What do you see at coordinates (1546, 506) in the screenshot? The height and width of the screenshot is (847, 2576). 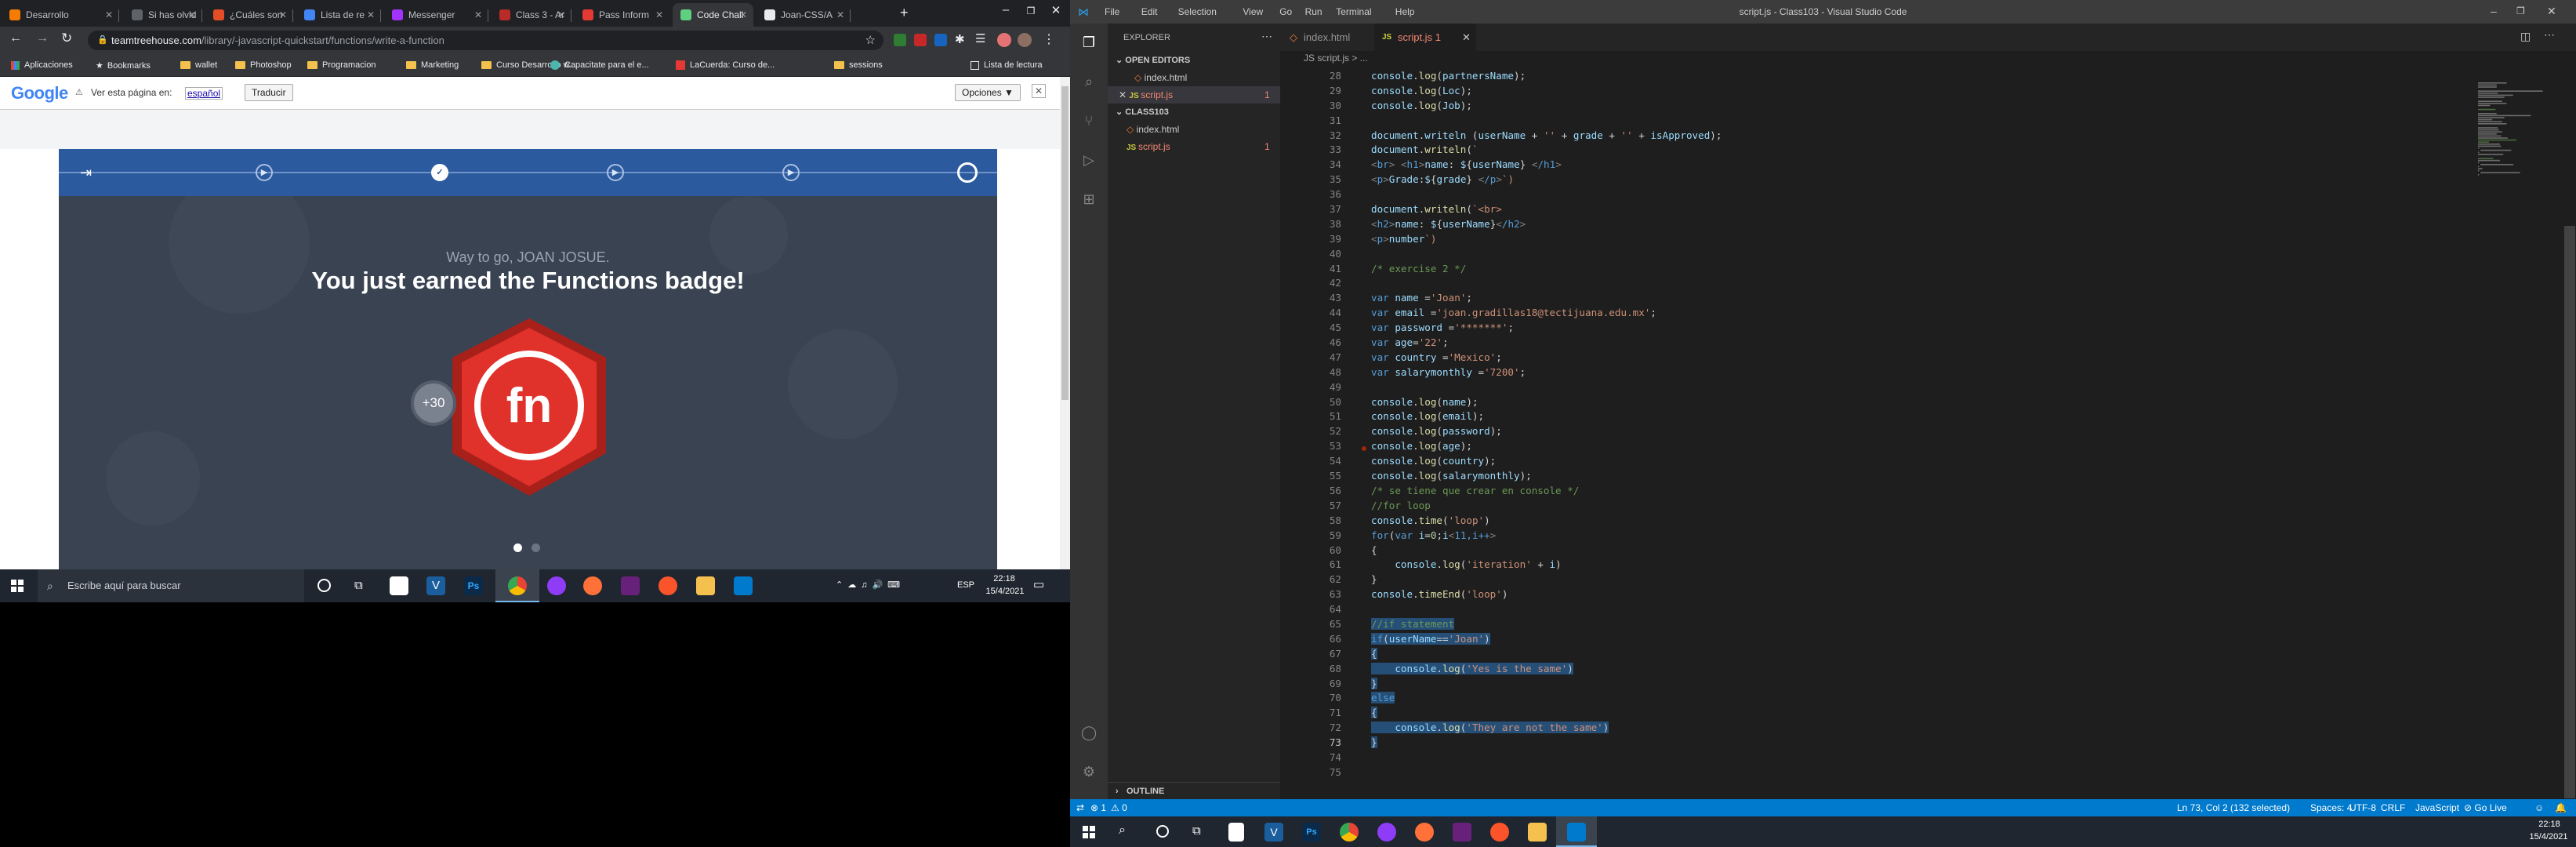 I see `code-line: //for loop` at bounding box center [1546, 506].